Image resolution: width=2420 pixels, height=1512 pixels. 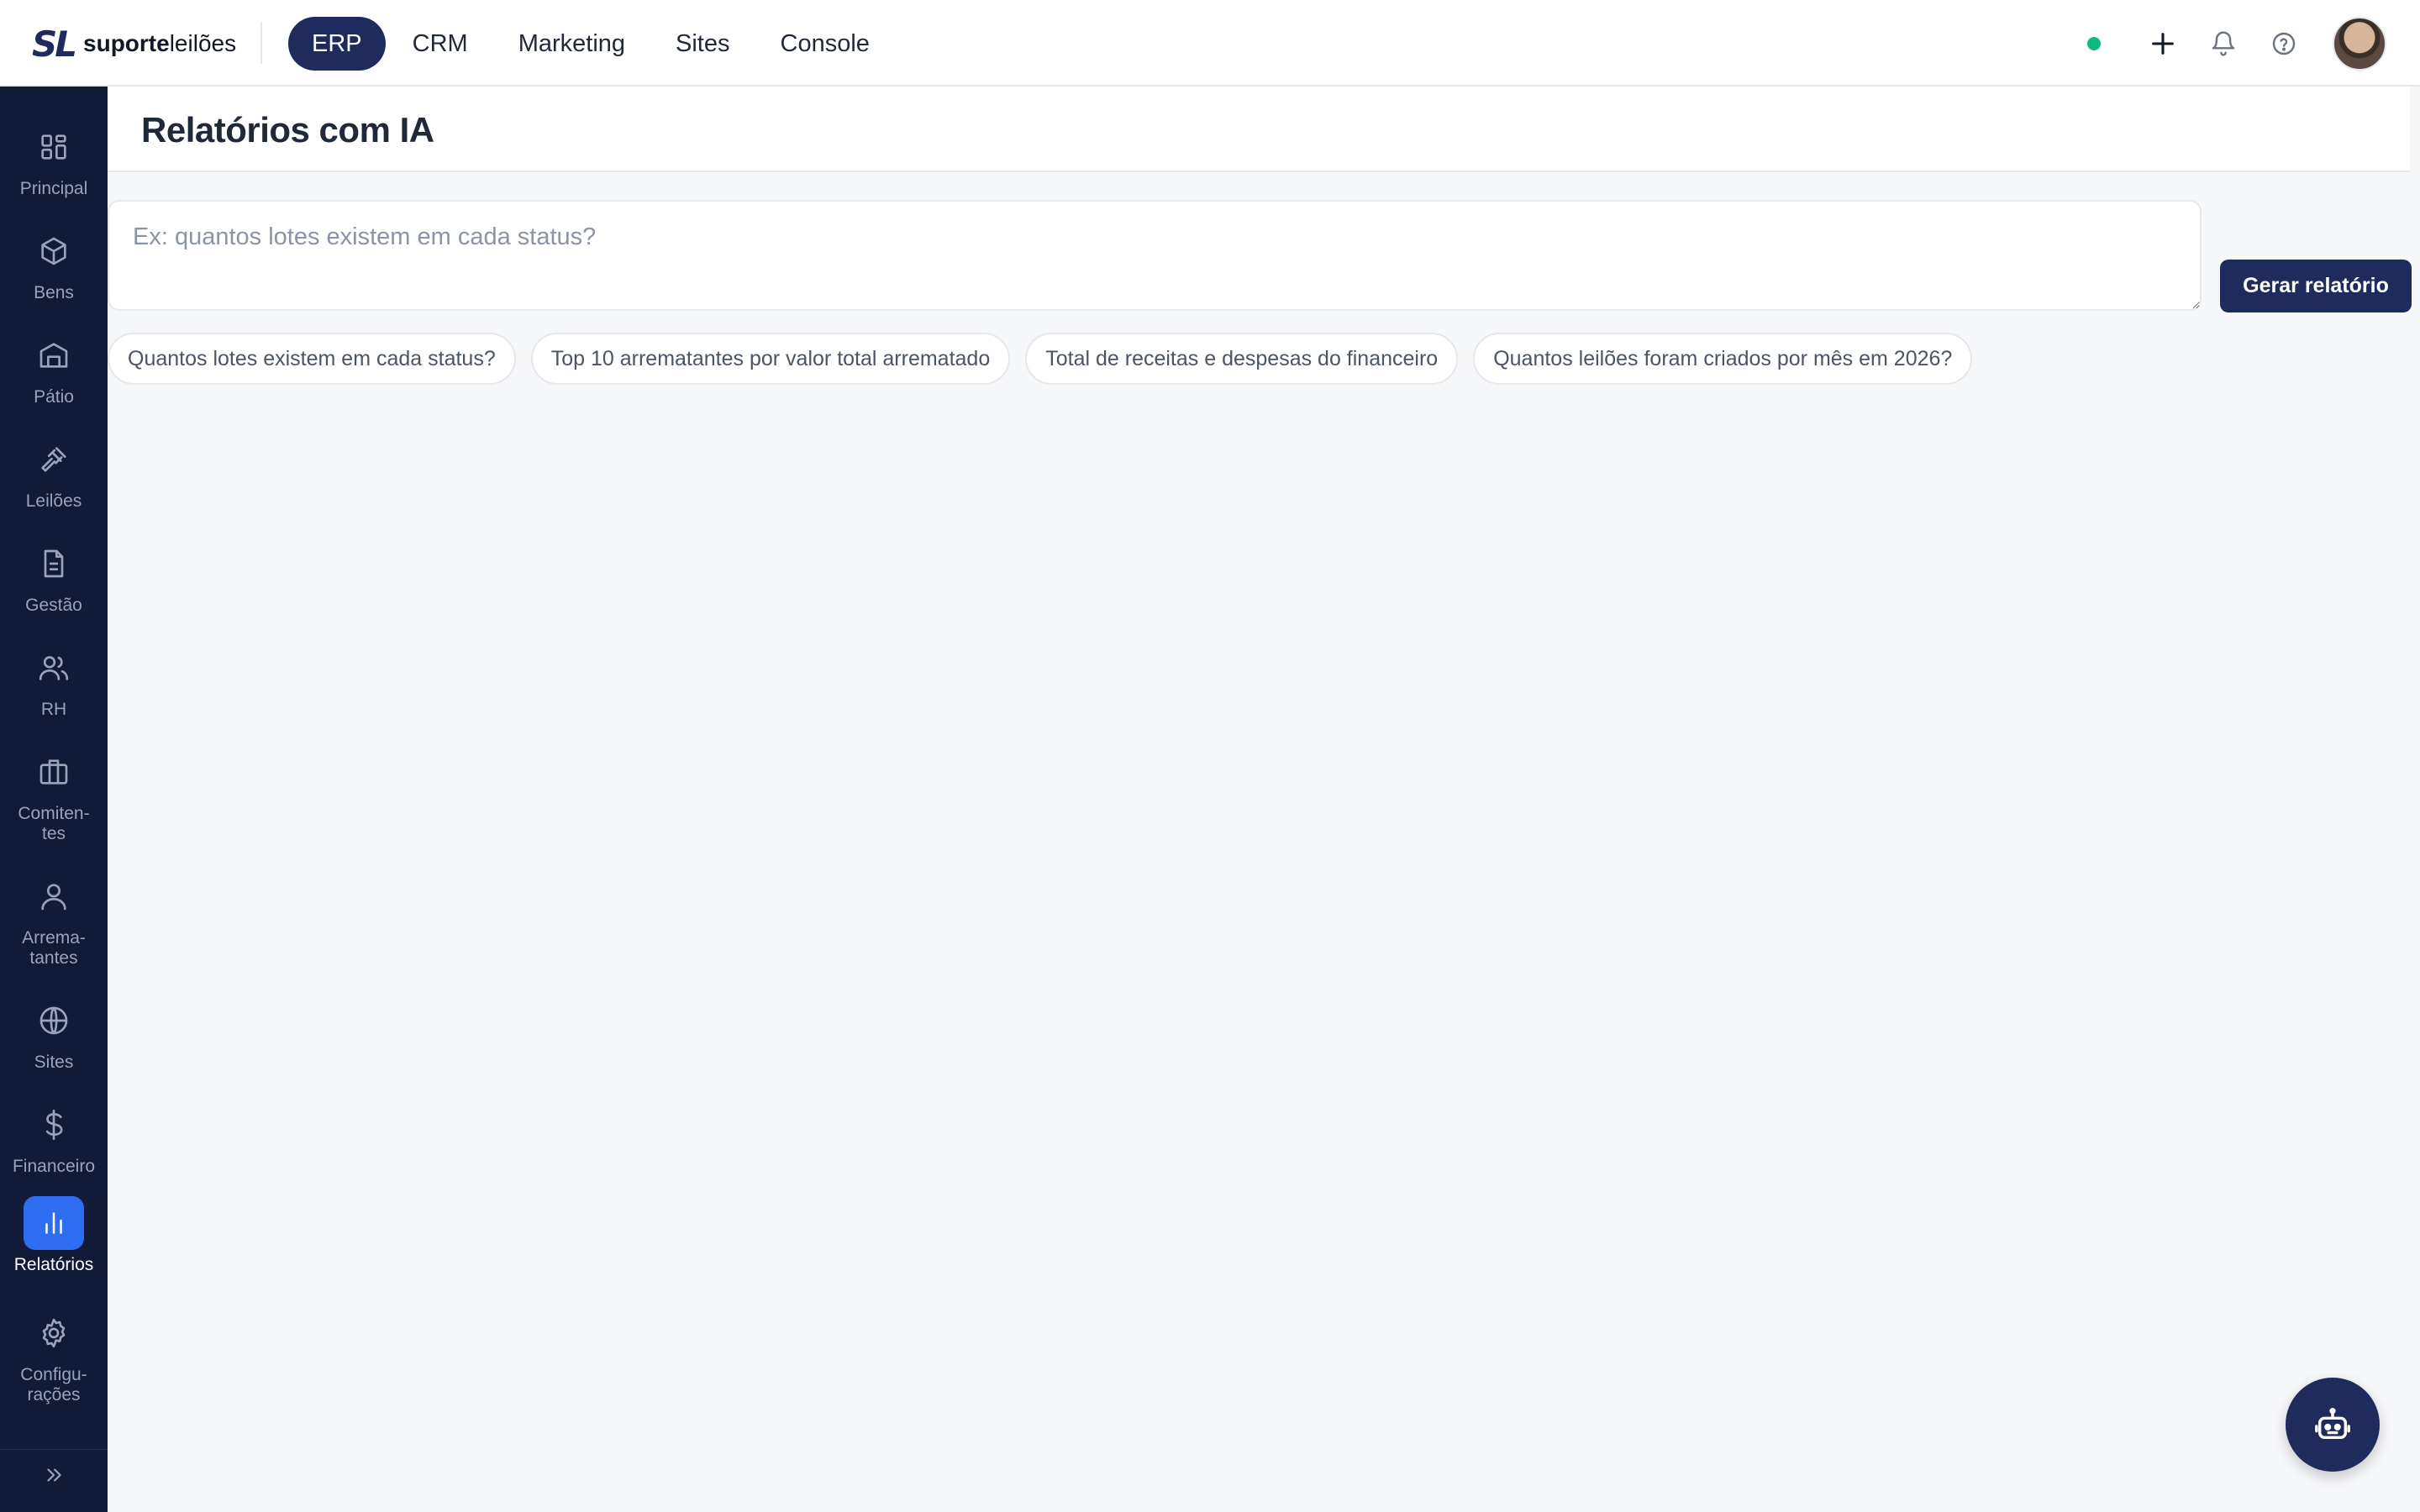 What do you see at coordinates (54, 563) in the screenshot?
I see `document-icon` at bounding box center [54, 563].